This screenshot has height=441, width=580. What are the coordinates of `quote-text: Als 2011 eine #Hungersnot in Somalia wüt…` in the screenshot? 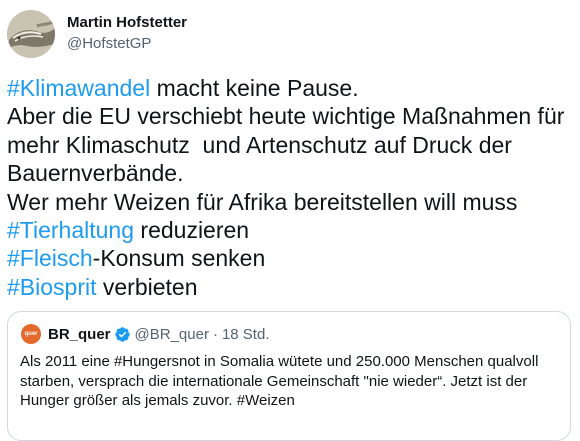 It's located at (279, 381).